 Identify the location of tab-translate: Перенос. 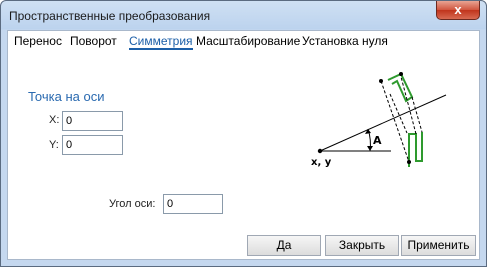
(38, 41).